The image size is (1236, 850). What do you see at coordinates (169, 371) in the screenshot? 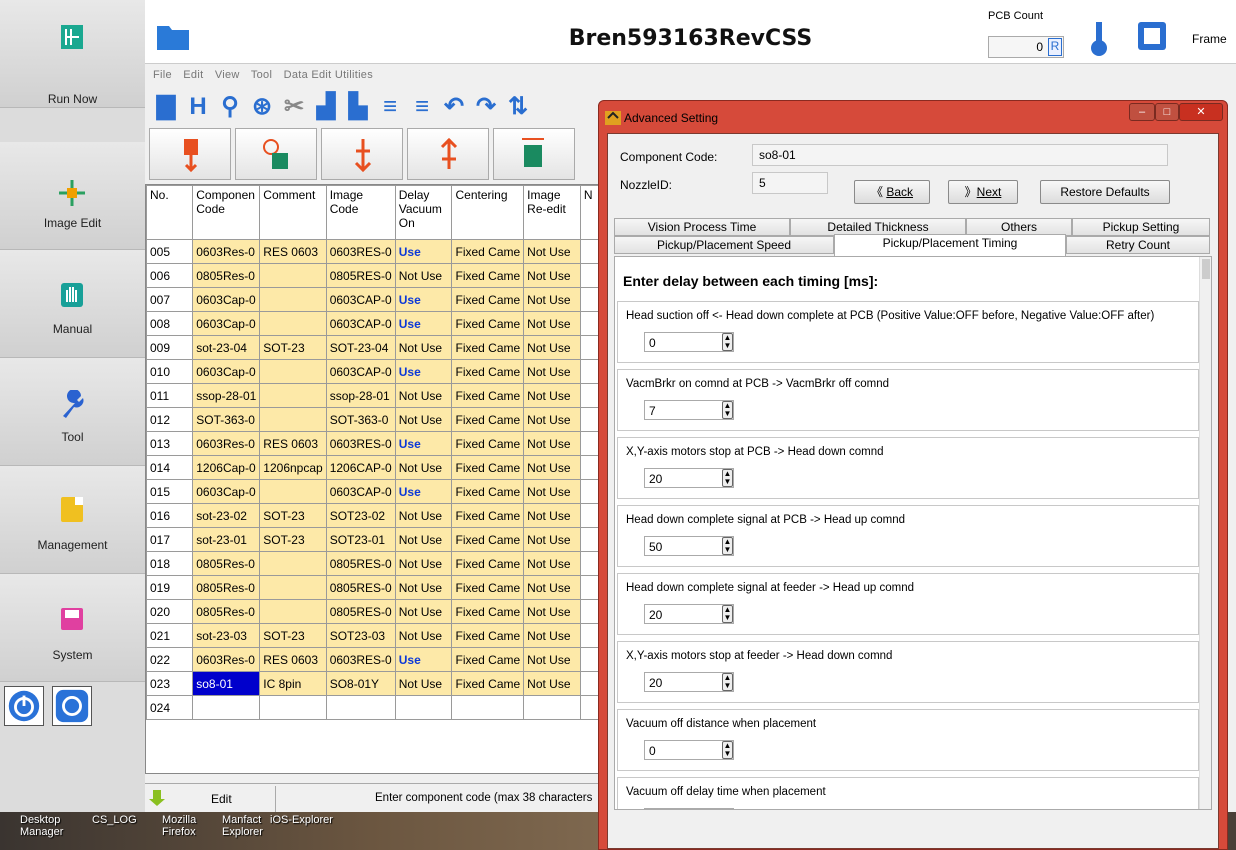
I see `table-cell: 010` at bounding box center [169, 371].